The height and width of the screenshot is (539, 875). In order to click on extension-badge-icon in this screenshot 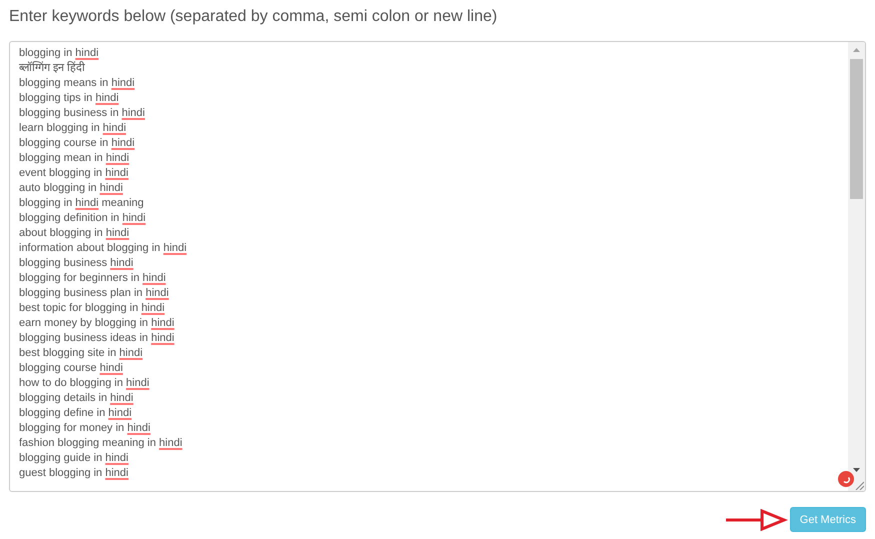, I will do `click(846, 479)`.